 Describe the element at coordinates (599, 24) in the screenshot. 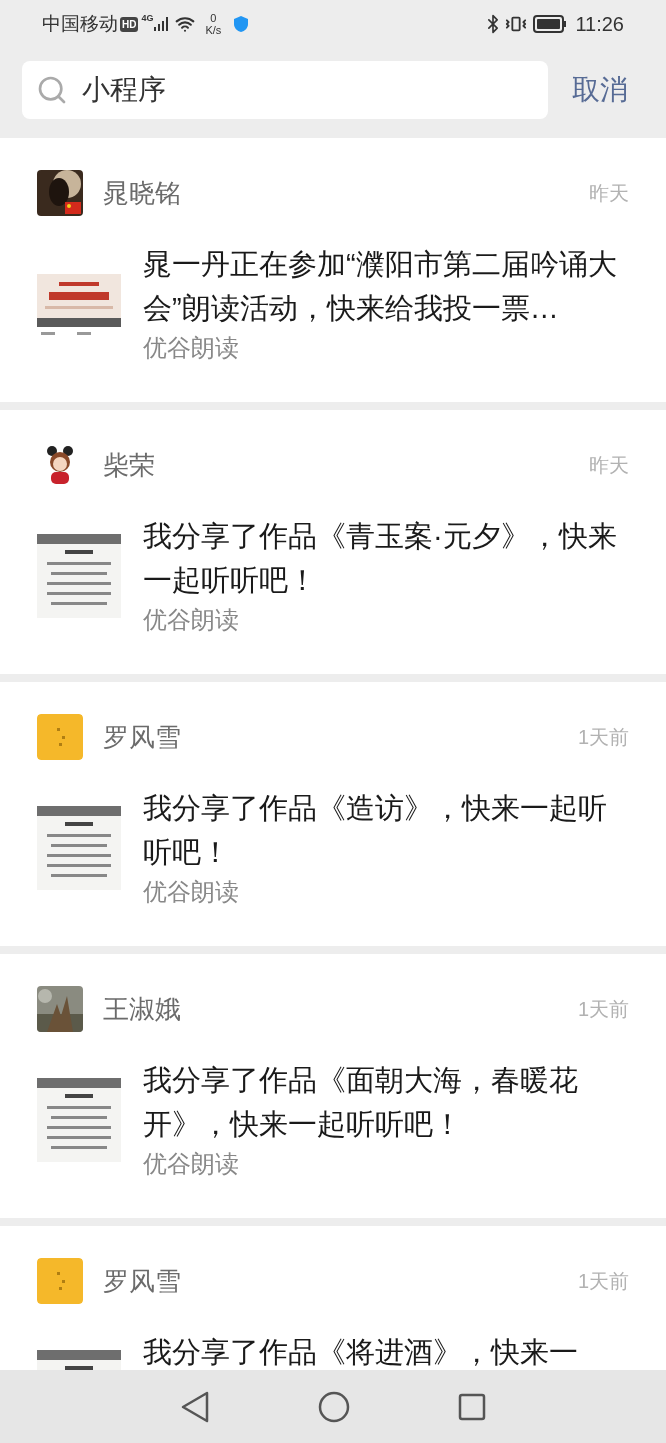

I see `clock: 11:26` at that location.